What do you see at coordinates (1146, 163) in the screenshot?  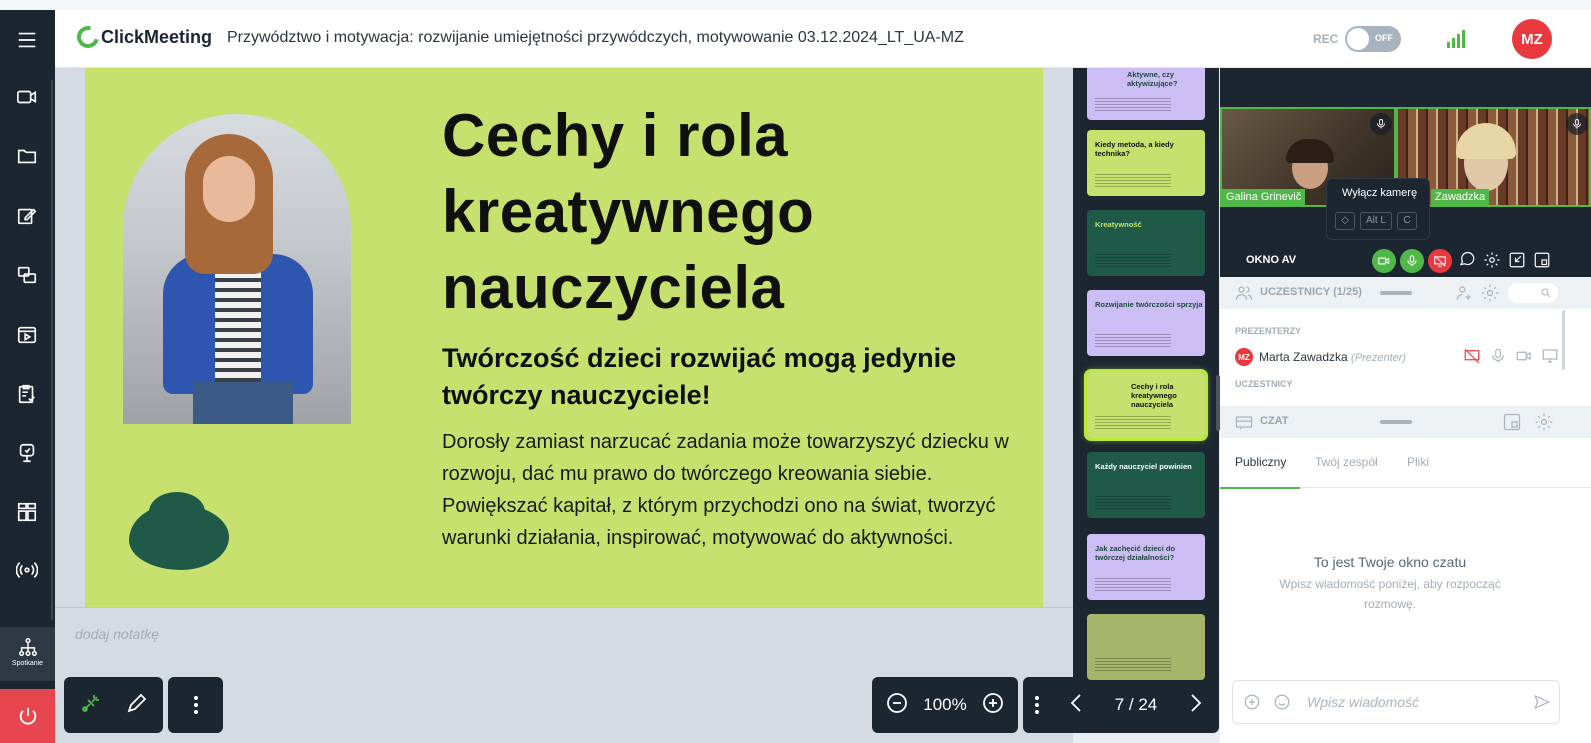 I see `slide-thumbnail: Kiedy metoda, a kiedy technika?` at bounding box center [1146, 163].